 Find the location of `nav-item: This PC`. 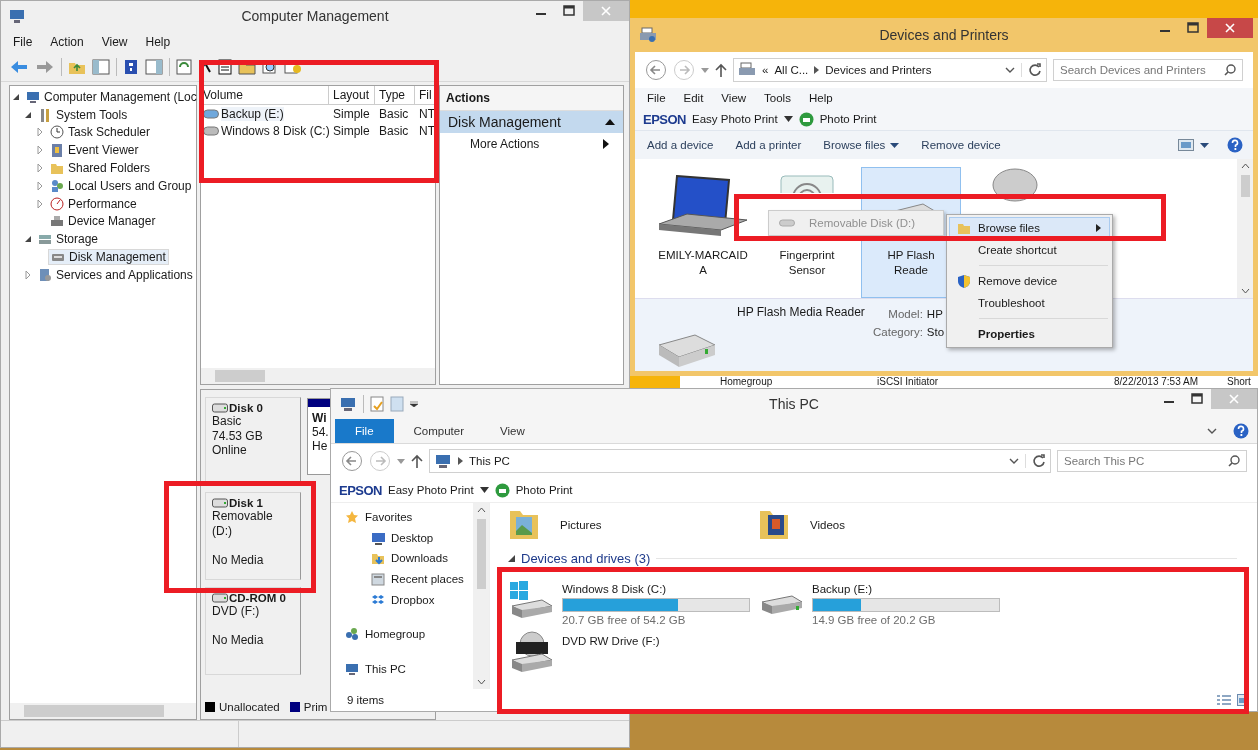

nav-item: This PC is located at coordinates (409, 669).